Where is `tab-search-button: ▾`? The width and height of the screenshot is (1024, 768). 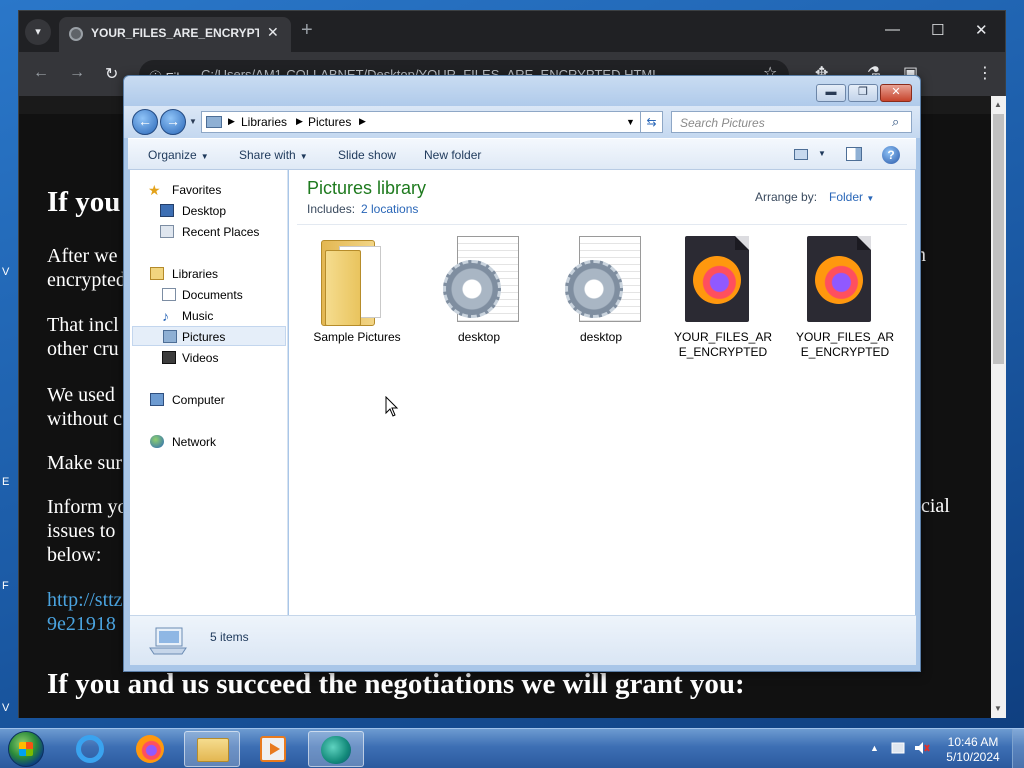
tab-search-button: ▾ is located at coordinates (38, 32).